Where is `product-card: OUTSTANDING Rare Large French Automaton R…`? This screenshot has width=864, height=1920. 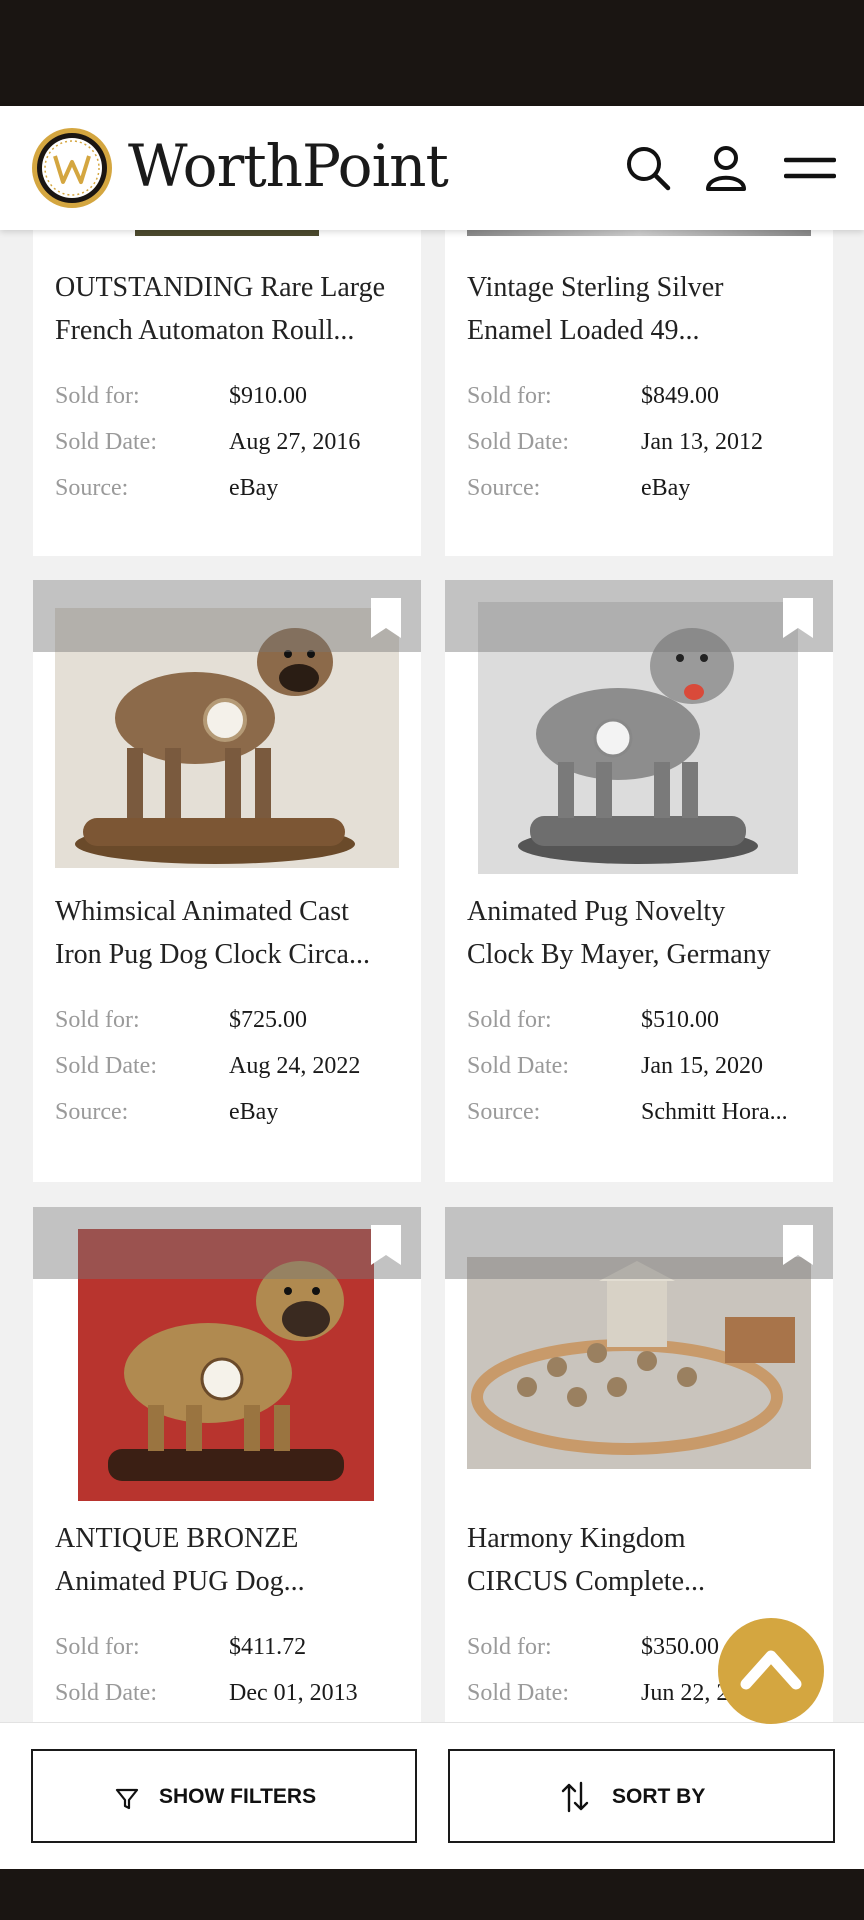
product-card: OUTSTANDING Rare Large French Automaton R… is located at coordinates (227, 393).